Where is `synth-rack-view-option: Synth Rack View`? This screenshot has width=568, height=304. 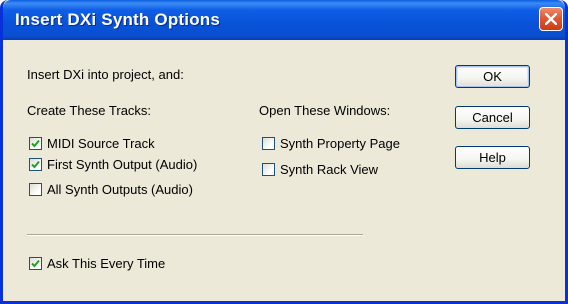 synth-rack-view-option: Synth Rack View is located at coordinates (320, 169).